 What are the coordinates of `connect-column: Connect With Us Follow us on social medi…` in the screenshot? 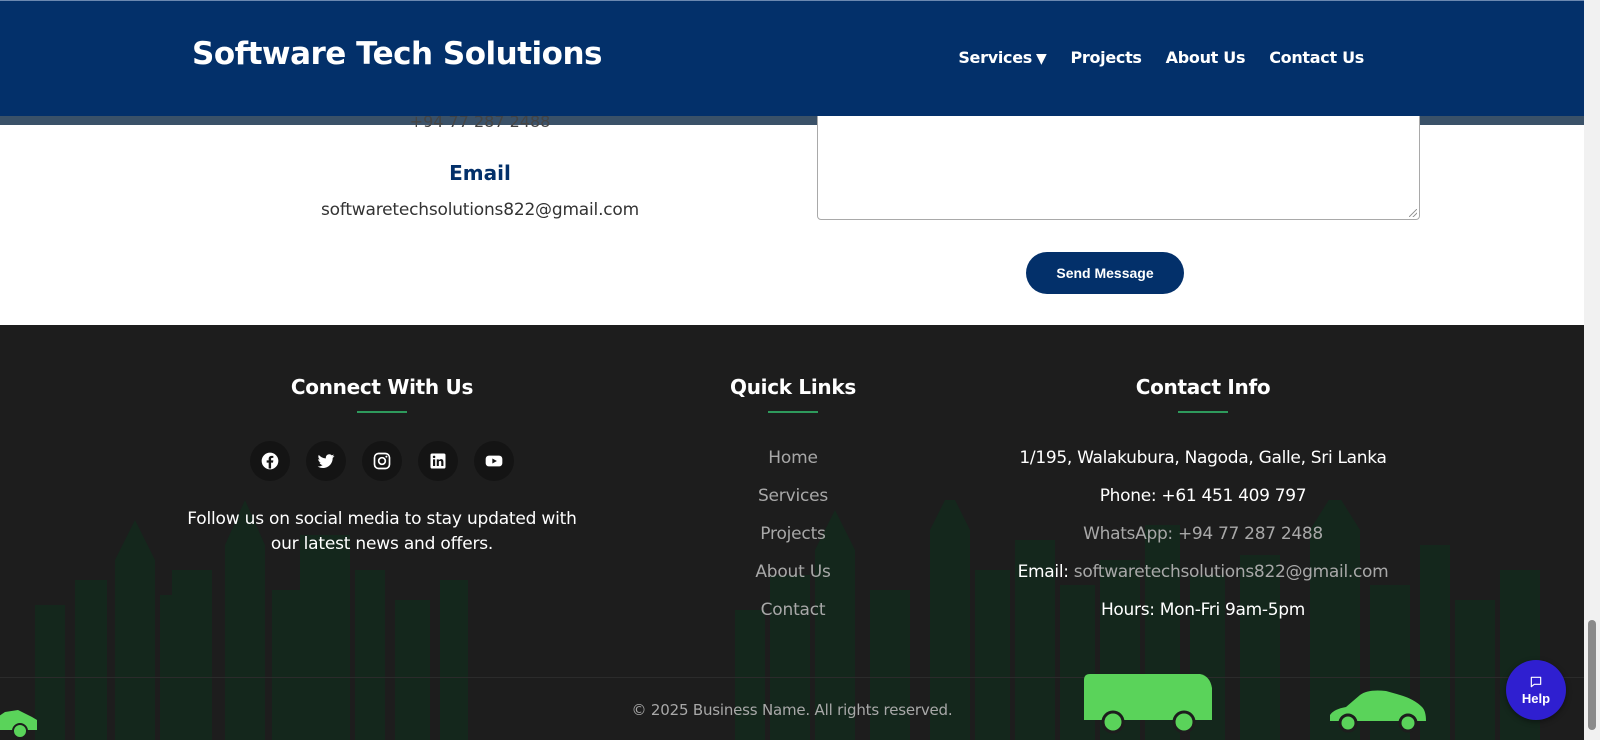 It's located at (382, 466).